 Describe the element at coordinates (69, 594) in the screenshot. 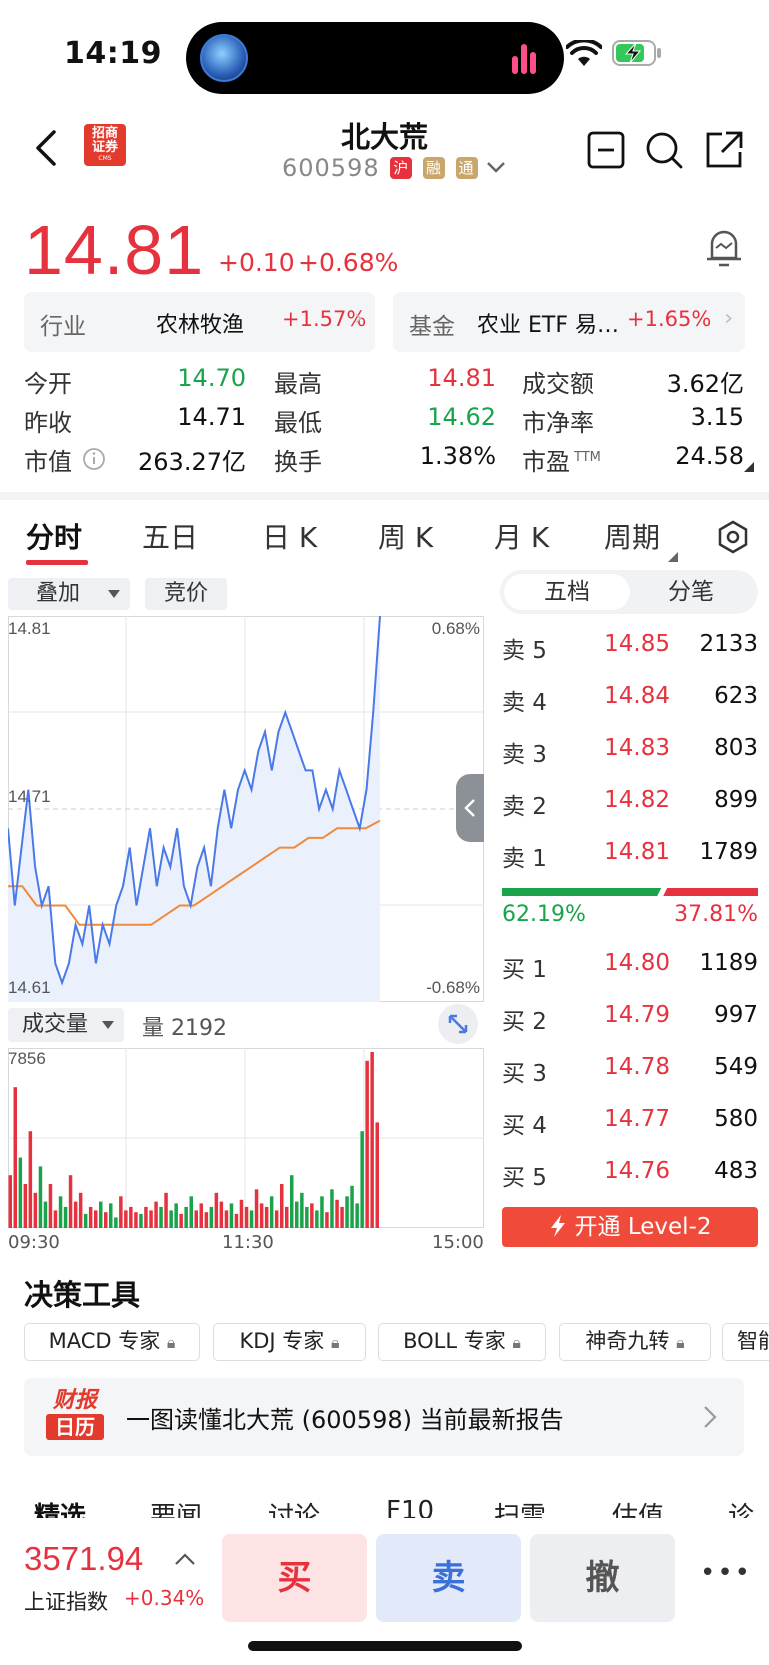

I see `overlay-dropdown: 叠加` at that location.